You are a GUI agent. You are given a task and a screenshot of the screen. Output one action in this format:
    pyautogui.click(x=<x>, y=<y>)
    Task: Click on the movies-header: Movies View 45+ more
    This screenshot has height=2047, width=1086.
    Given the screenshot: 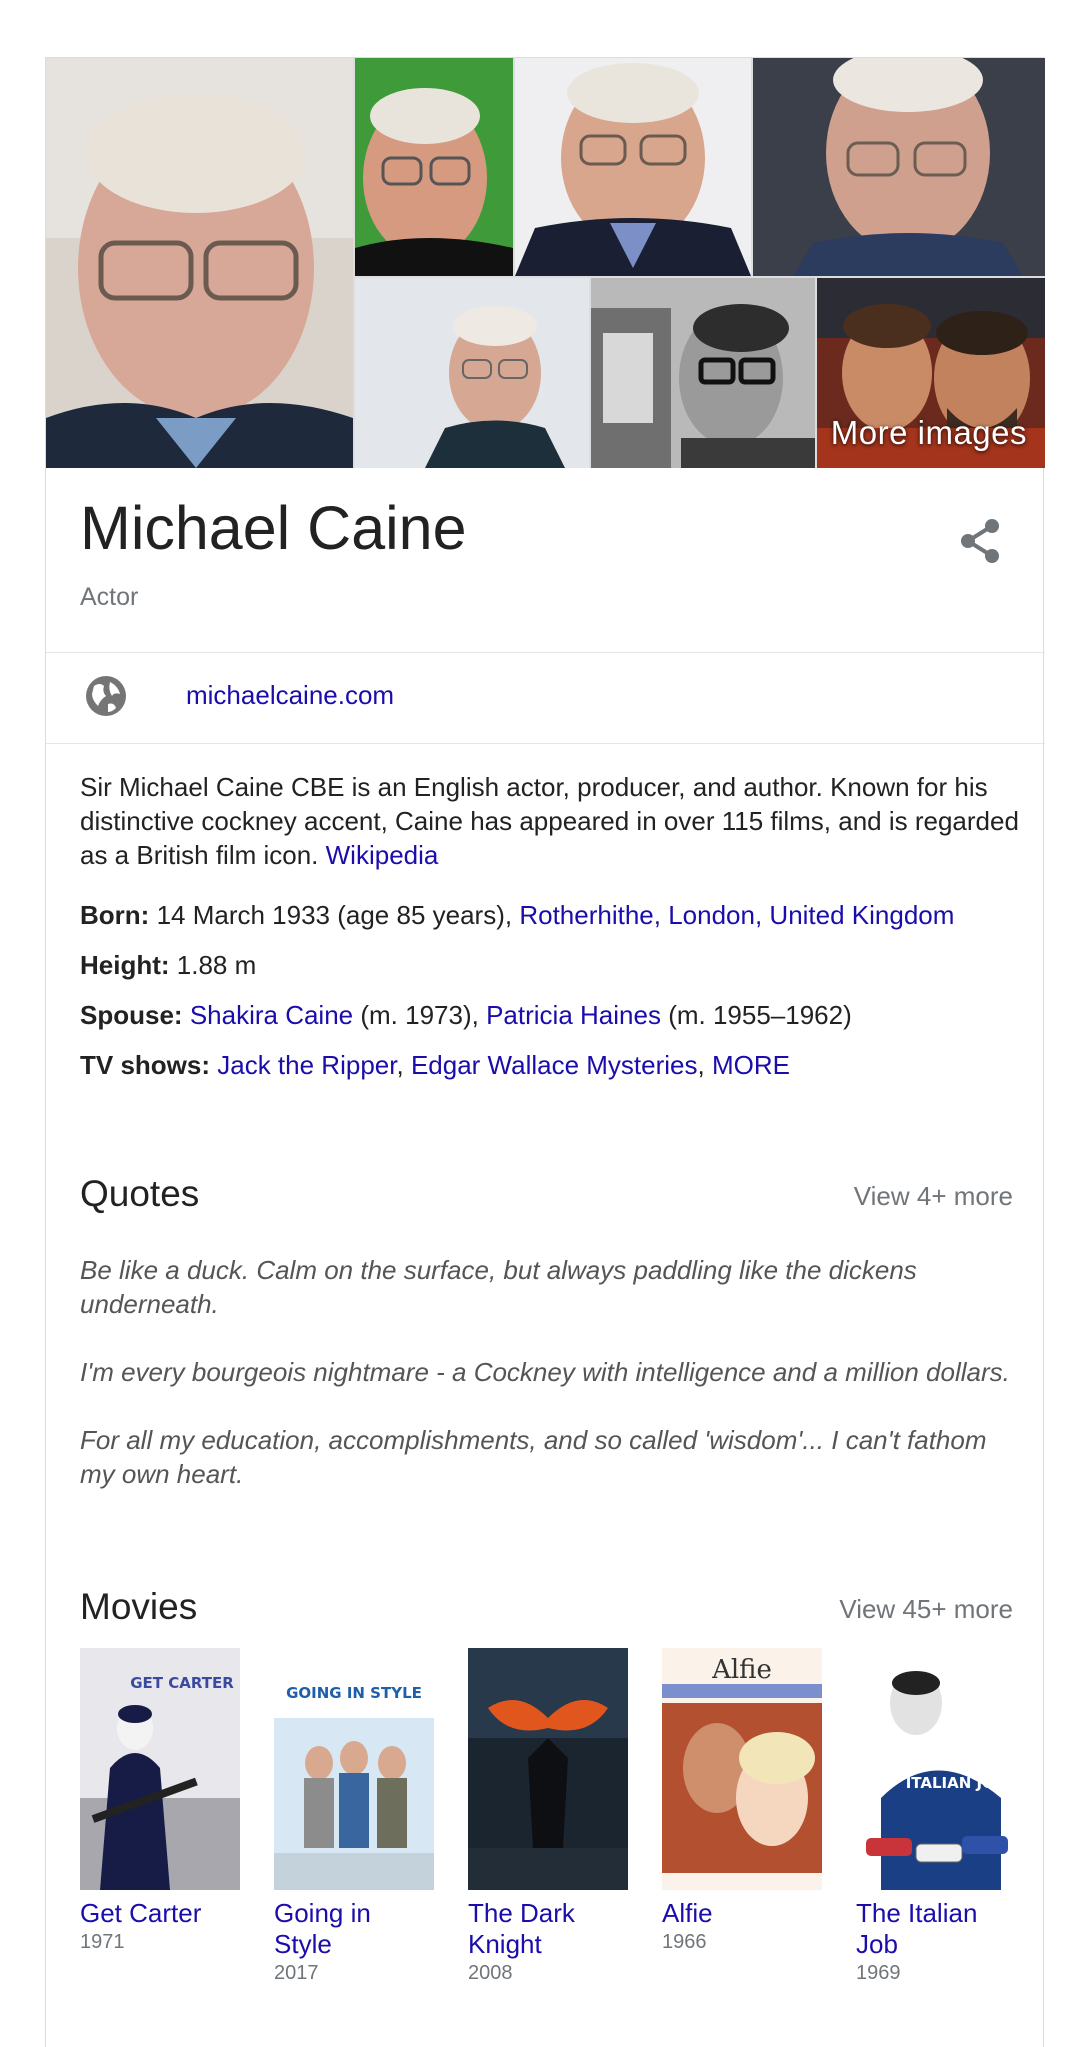 What is the action you would take?
    pyautogui.click(x=546, y=1607)
    